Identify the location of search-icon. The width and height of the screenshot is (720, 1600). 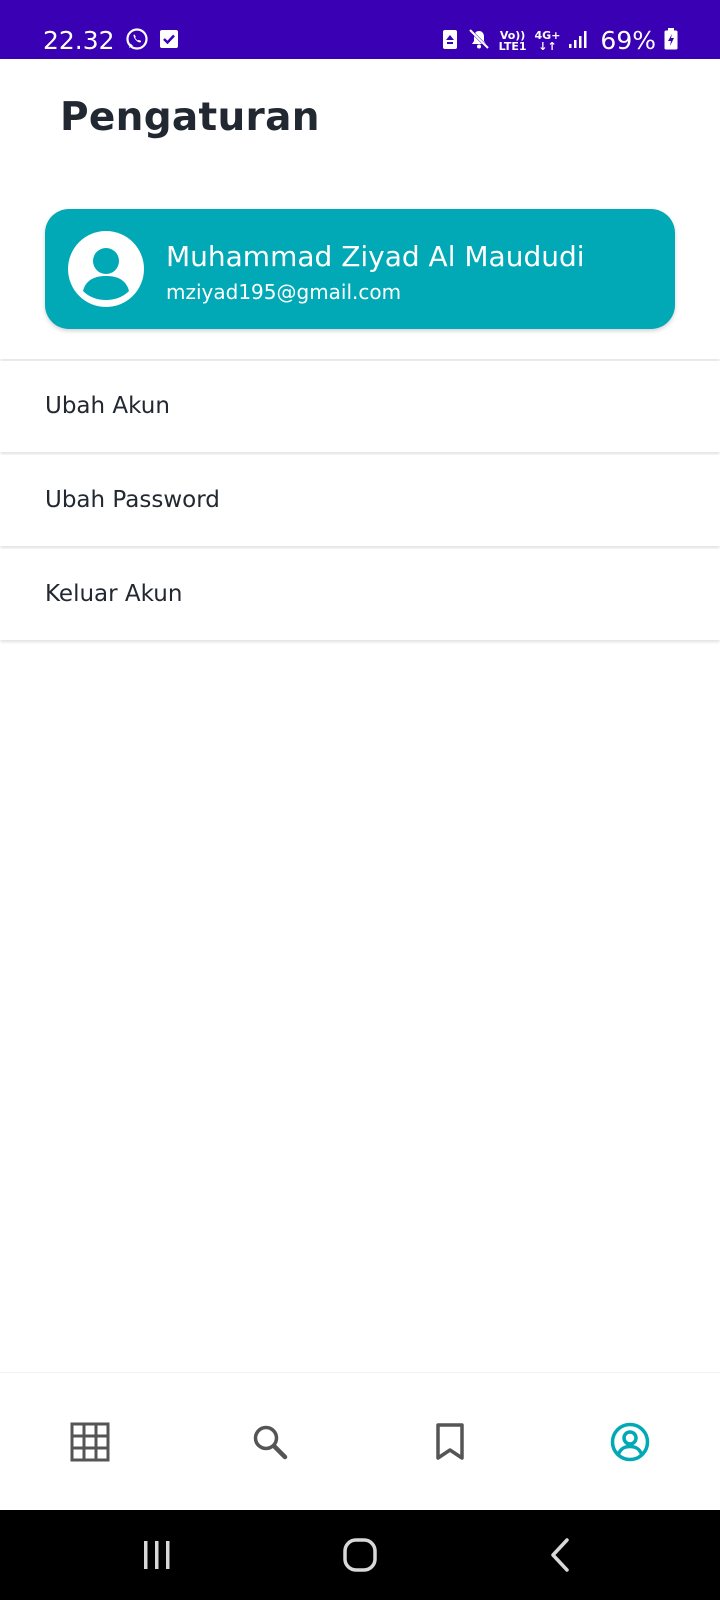
(270, 1442).